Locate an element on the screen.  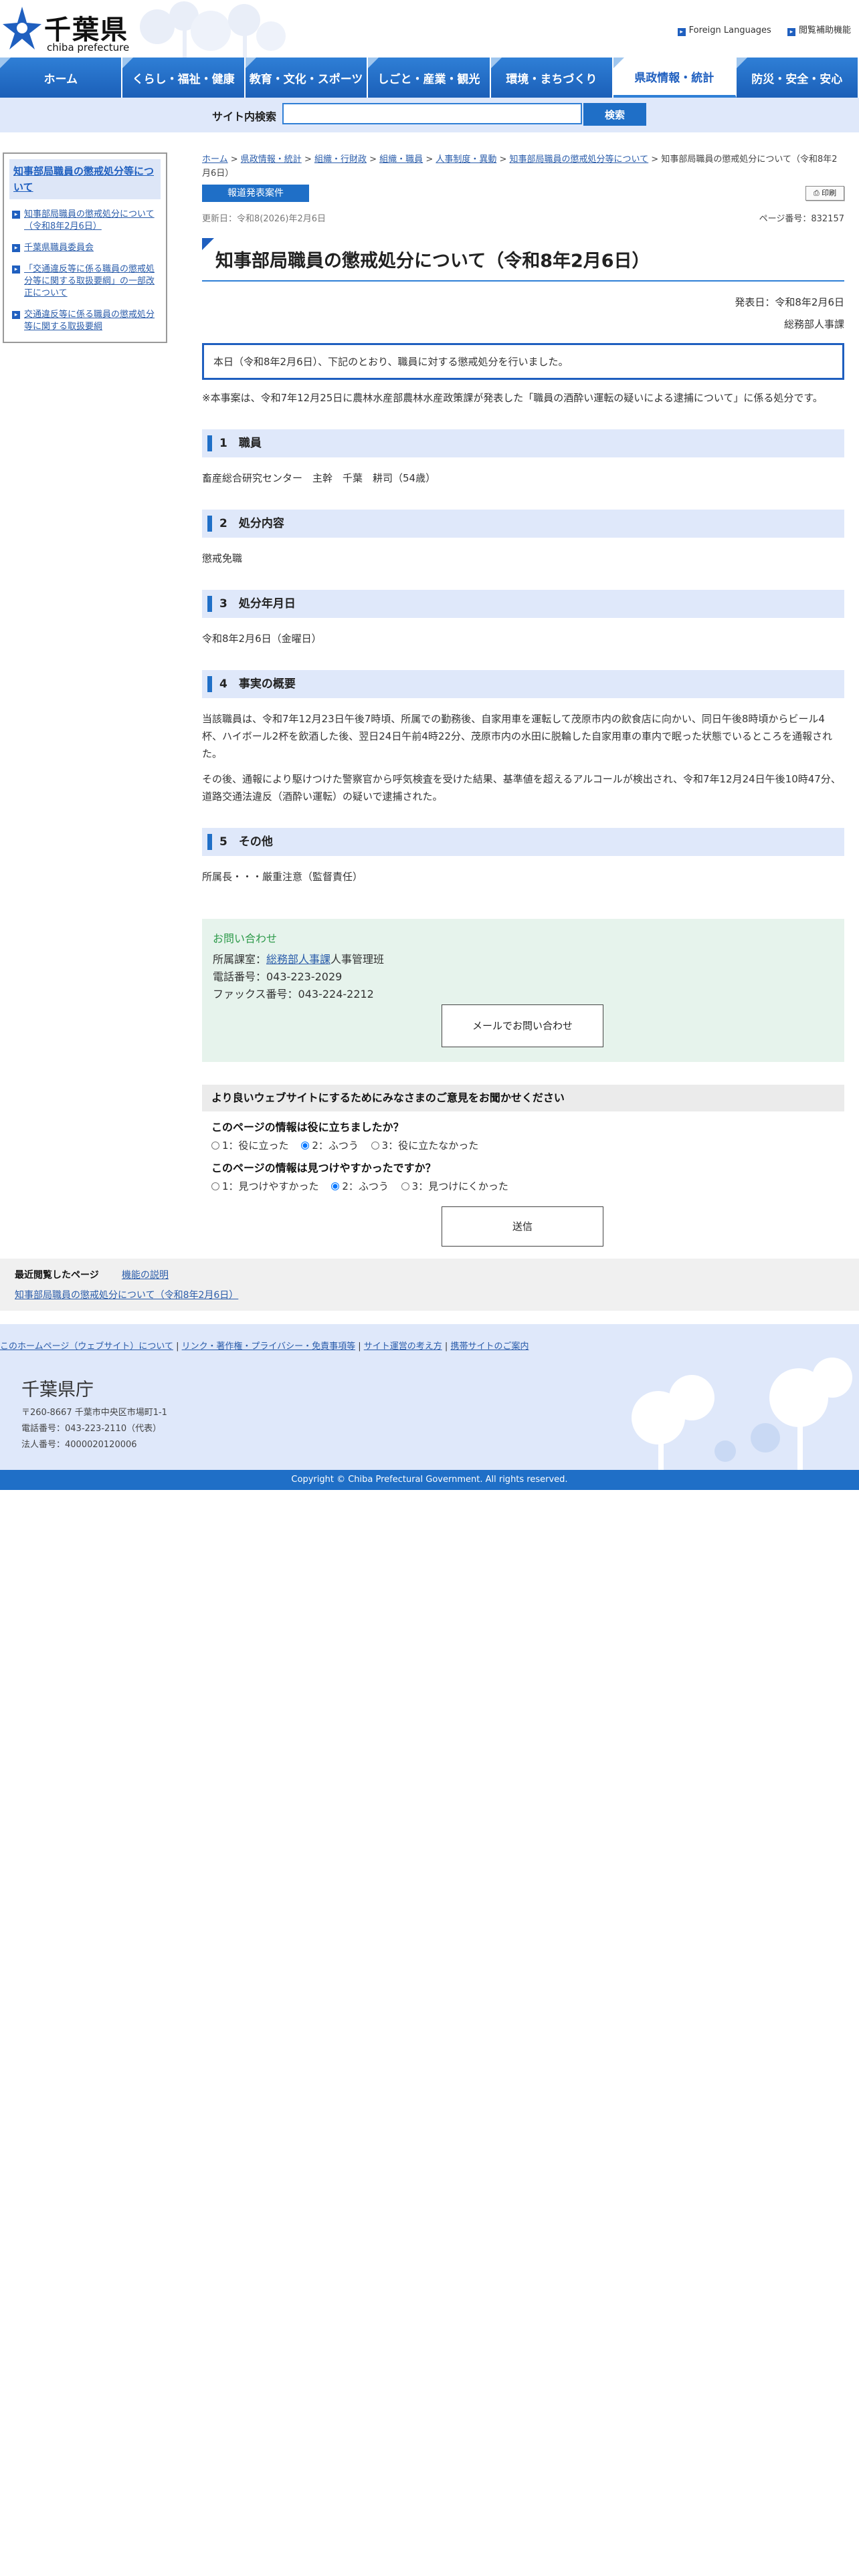
footer-address: 〒260-8667 千葉市中央区市場町1-1 is located at coordinates (94, 1413).